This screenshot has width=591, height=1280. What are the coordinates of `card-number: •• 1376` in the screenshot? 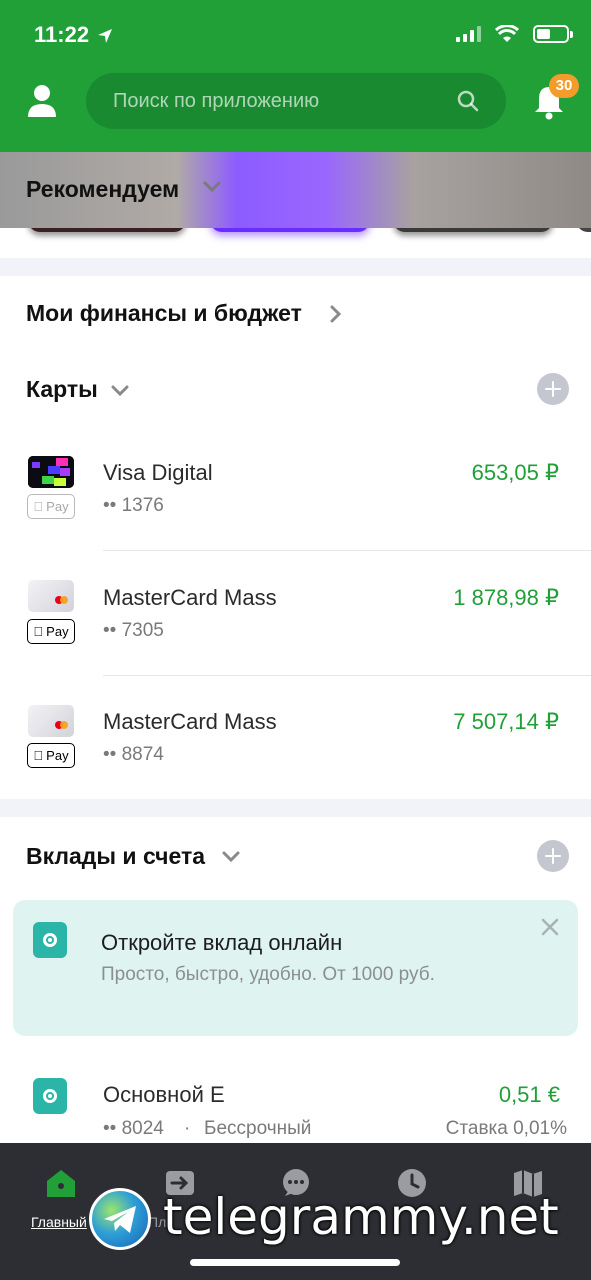 It's located at (133, 505).